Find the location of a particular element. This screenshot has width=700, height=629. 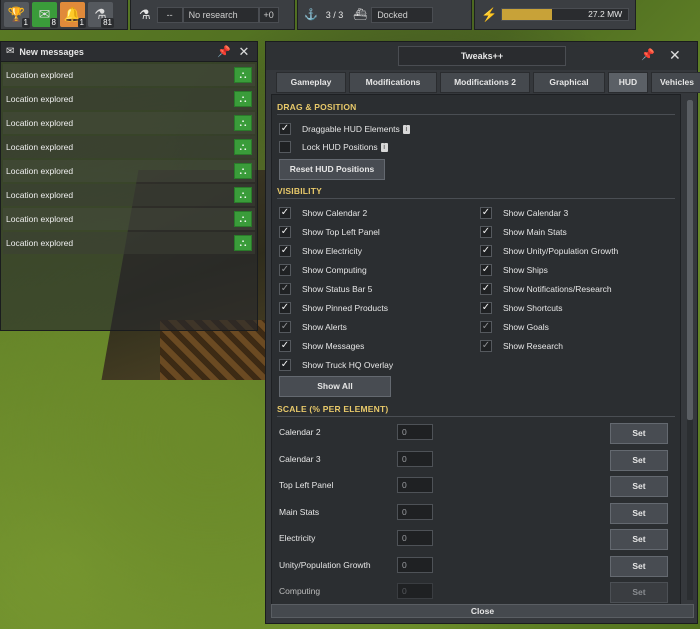

visibility-checkbox-row: ✓ Show Ships is located at coordinates (514, 270).